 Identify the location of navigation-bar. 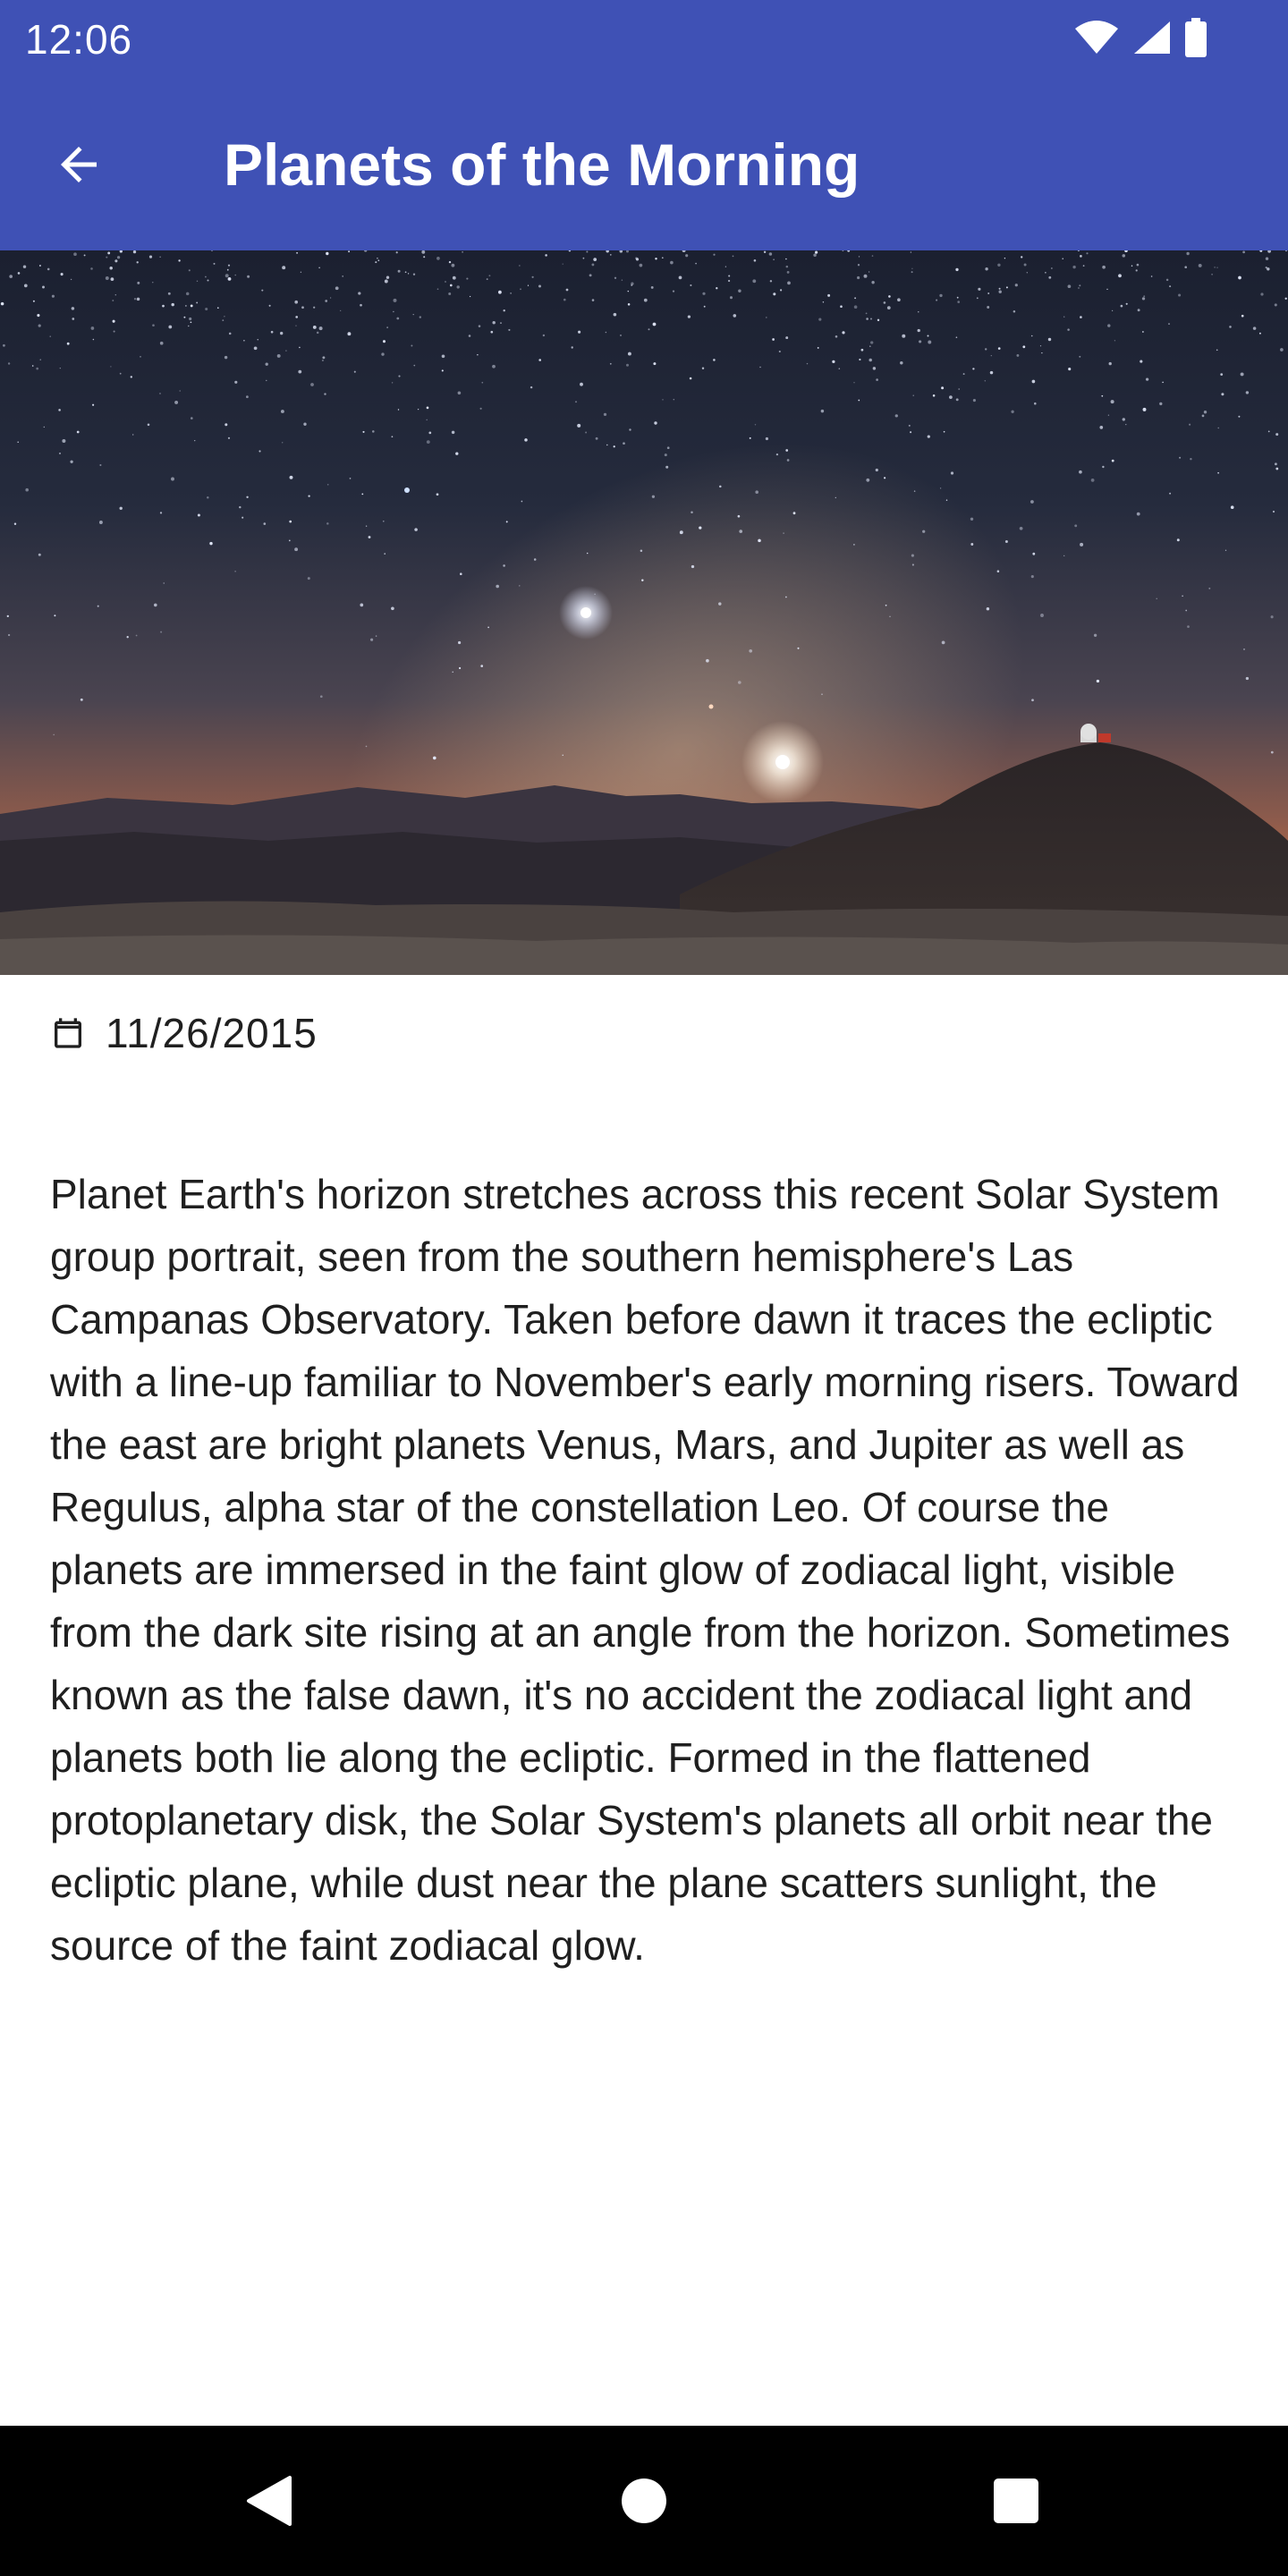
(644, 2501).